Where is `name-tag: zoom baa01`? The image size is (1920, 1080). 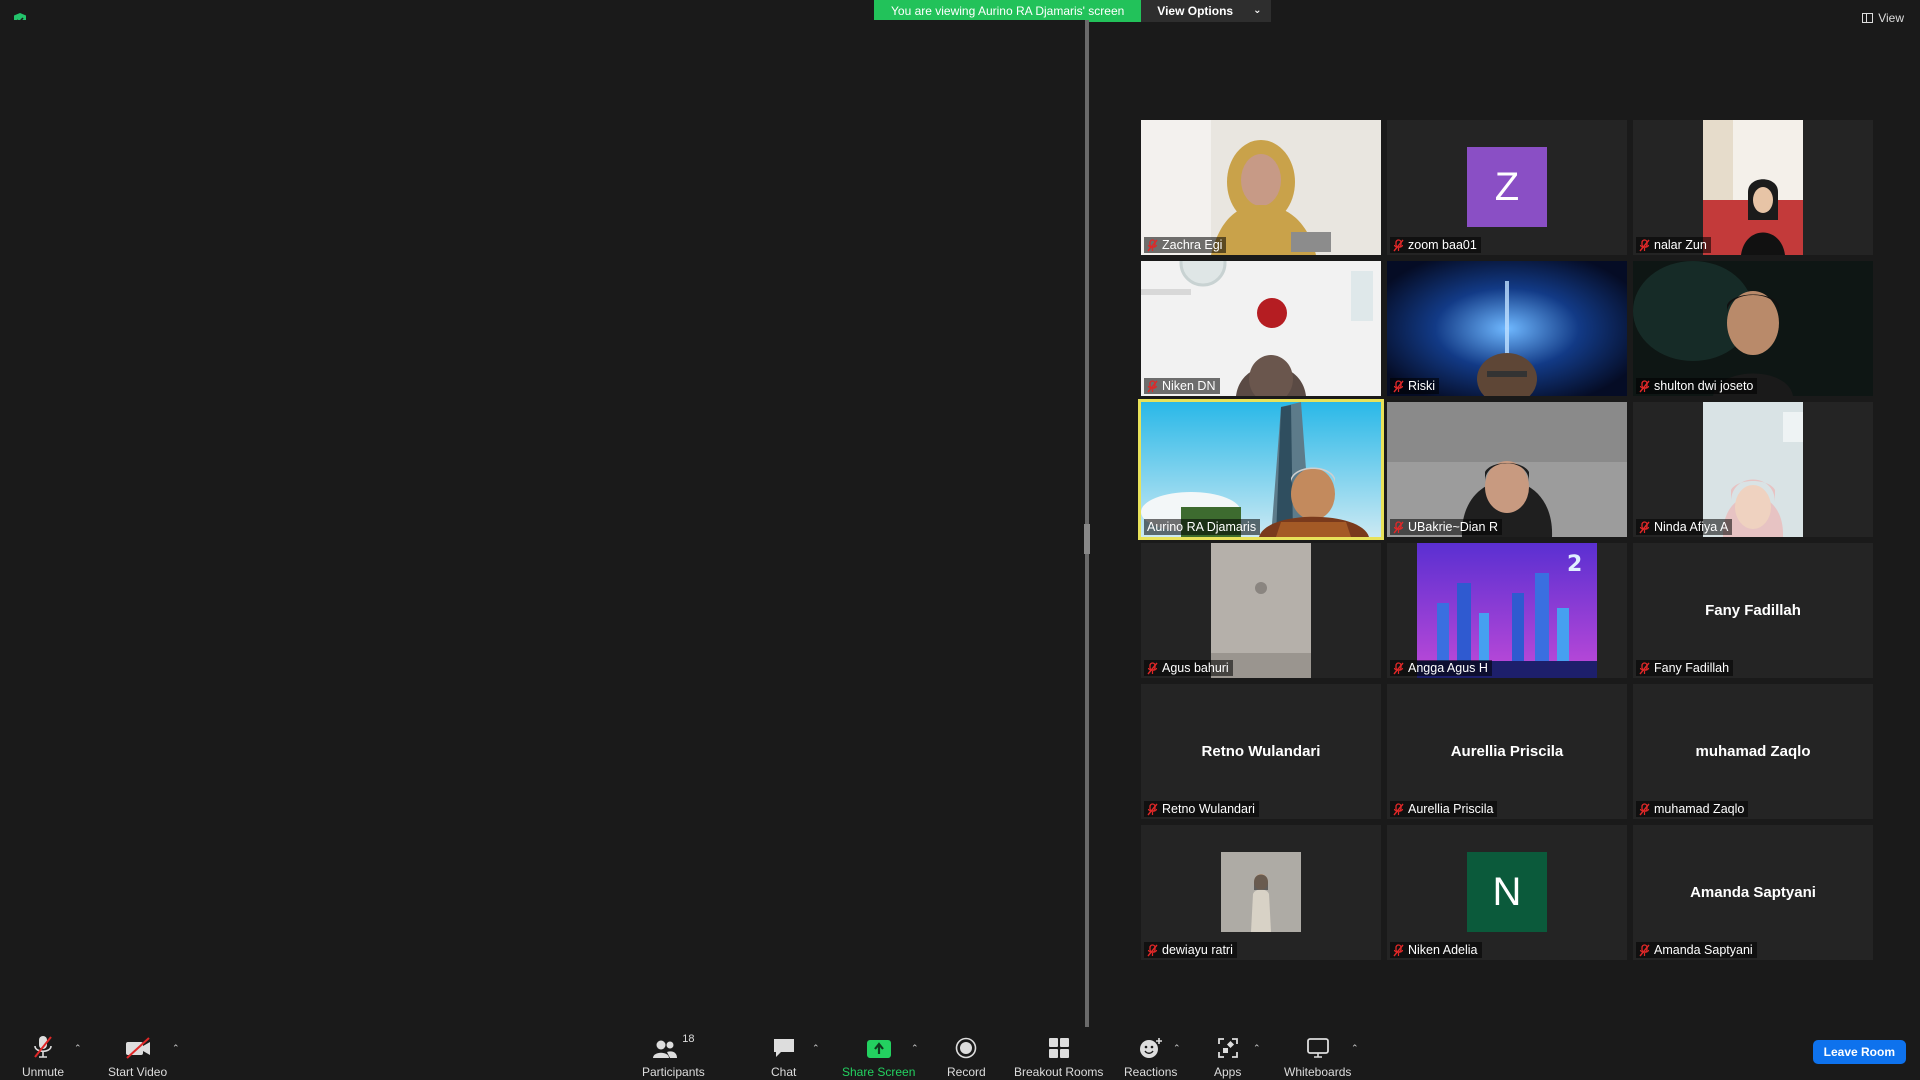 name-tag: zoom baa01 is located at coordinates (1435, 245).